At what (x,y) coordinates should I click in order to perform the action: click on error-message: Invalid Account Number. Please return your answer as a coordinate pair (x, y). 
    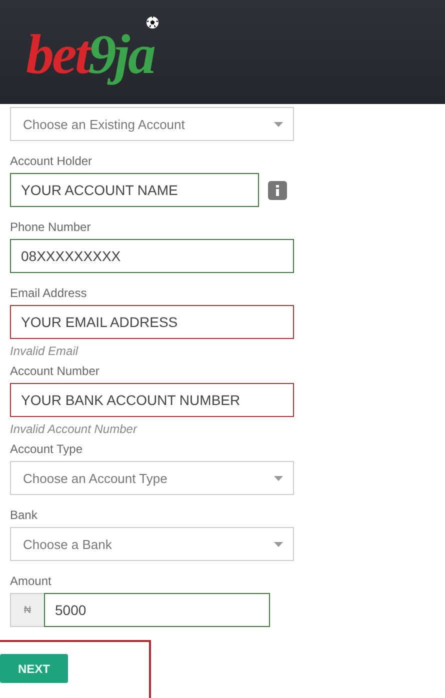
    Looking at the image, I should click on (74, 429).